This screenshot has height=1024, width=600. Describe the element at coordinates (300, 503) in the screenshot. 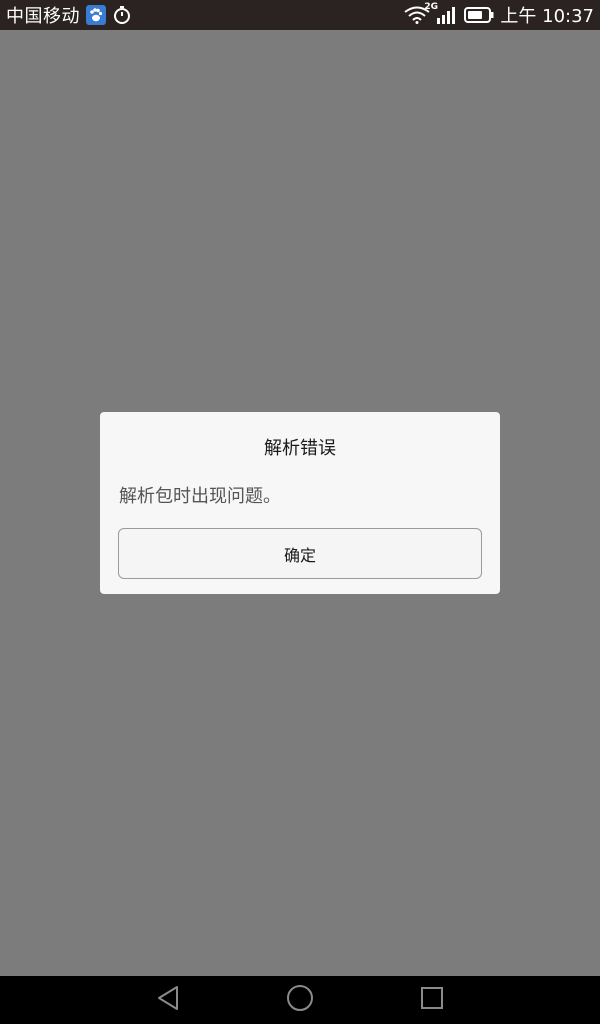

I see `parse-error-dialog: 解析错误 解析包时出现问题。 确定` at that location.